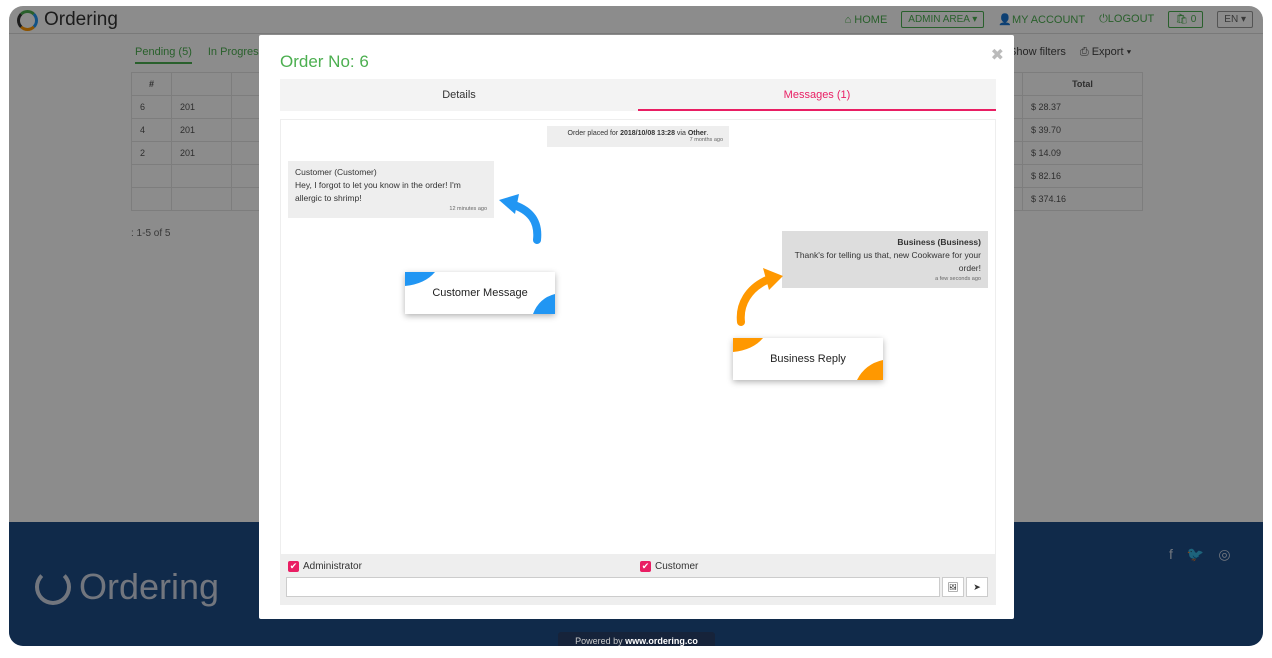 Image resolution: width=1272 pixels, height=658 pixels. Describe the element at coordinates (520, 219) in the screenshot. I see `blue-arrow-icon` at that location.